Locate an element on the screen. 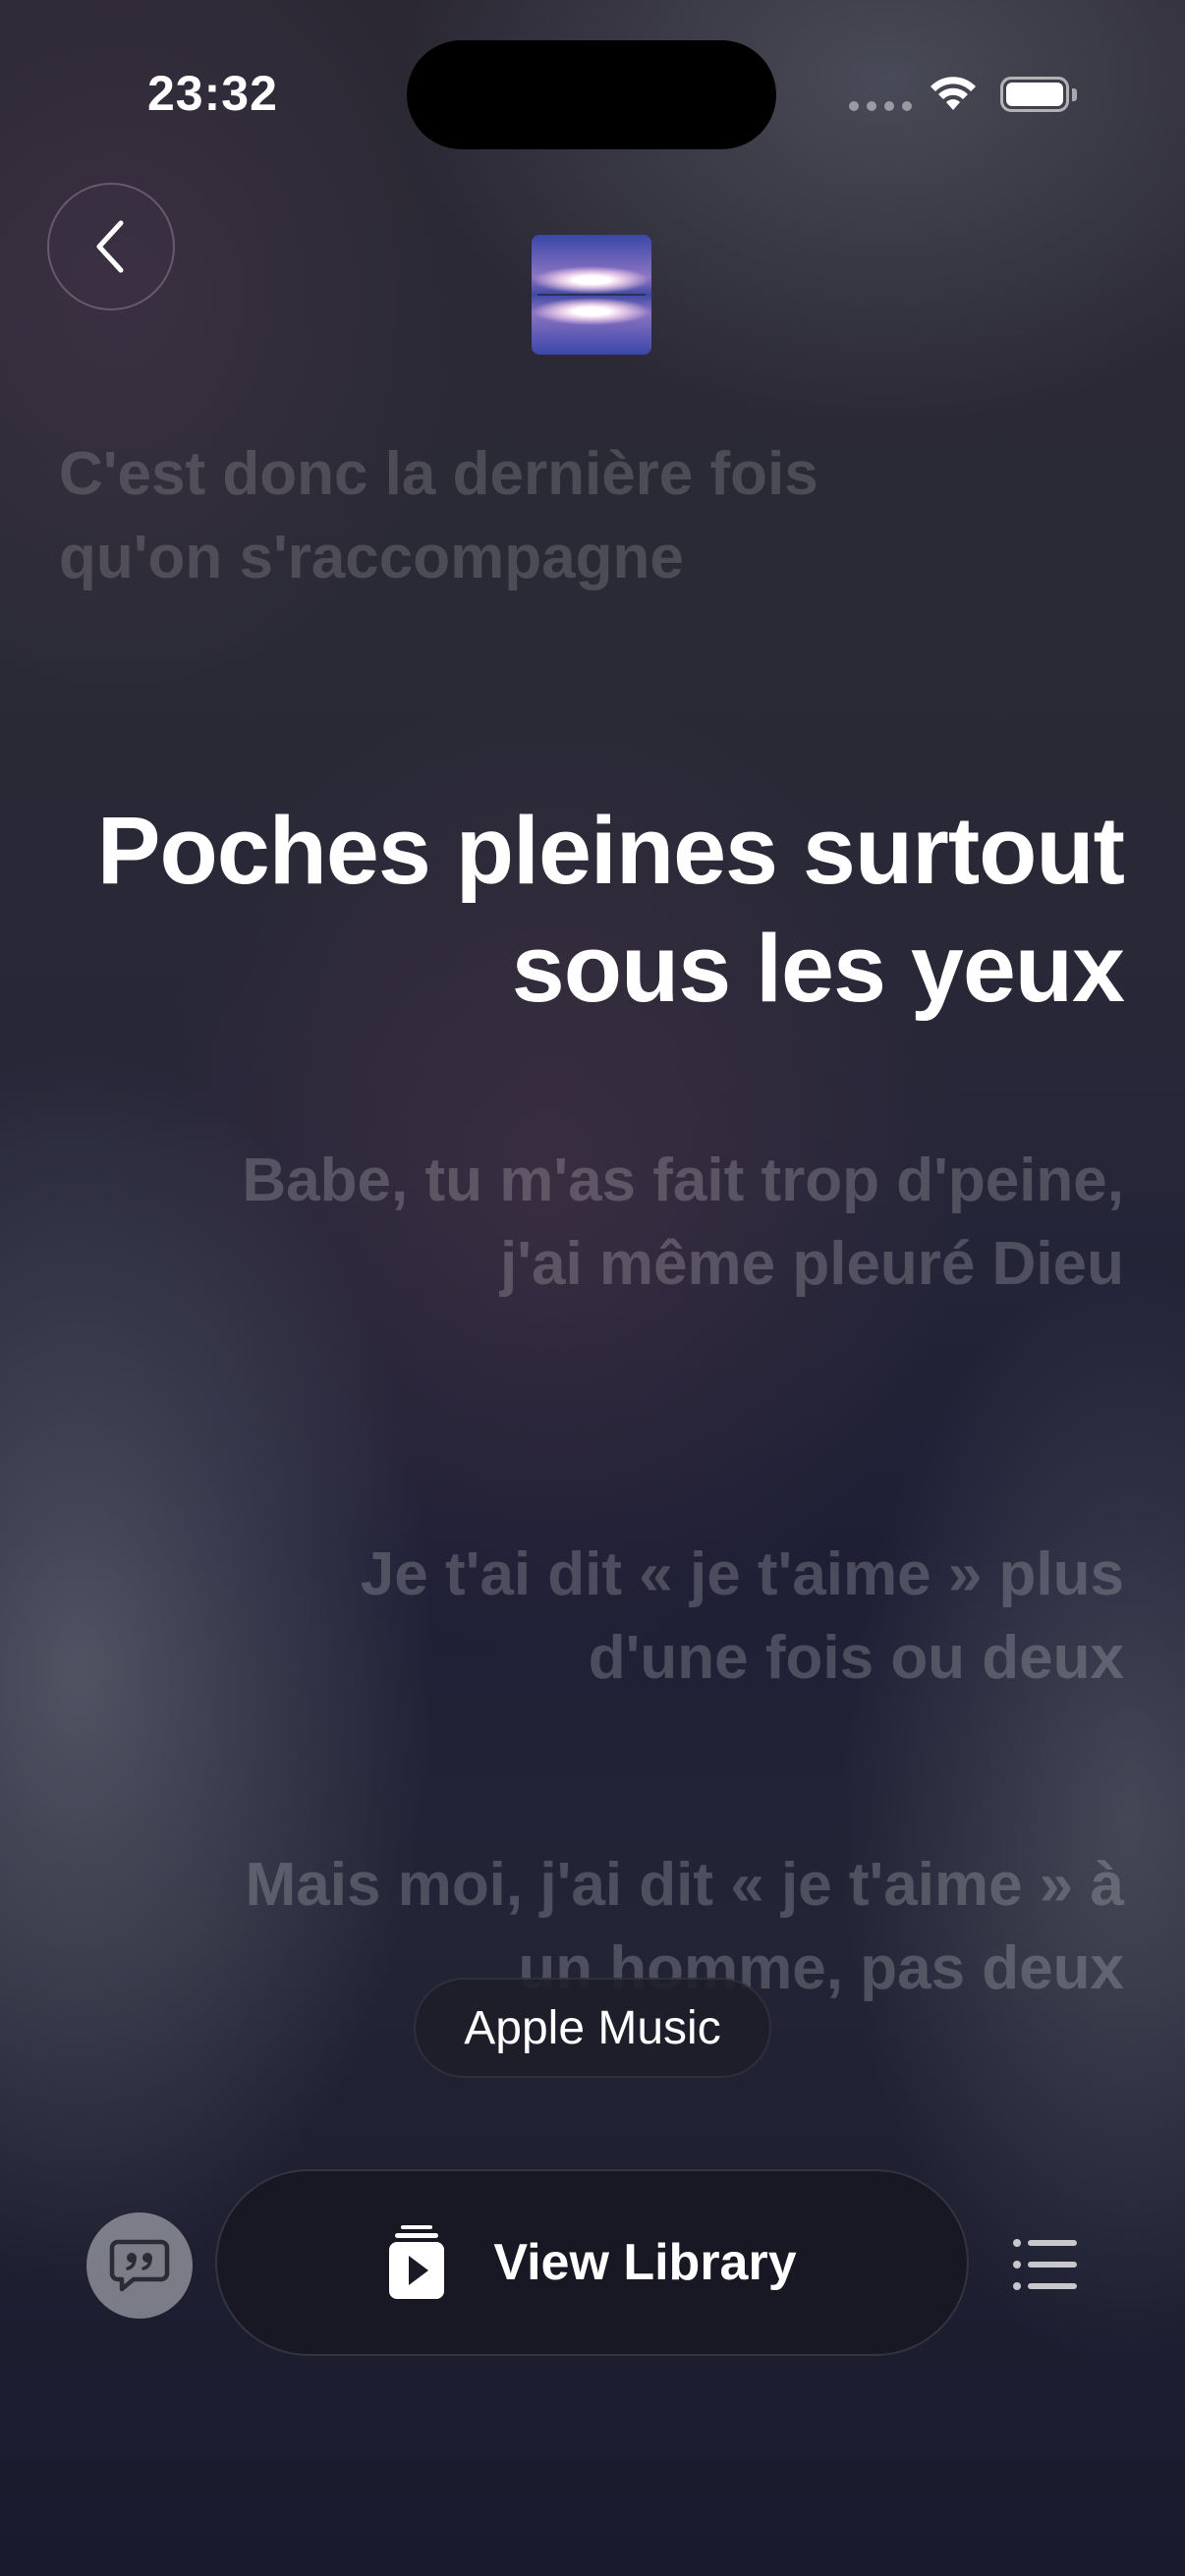  wifi-icon is located at coordinates (954, 93).